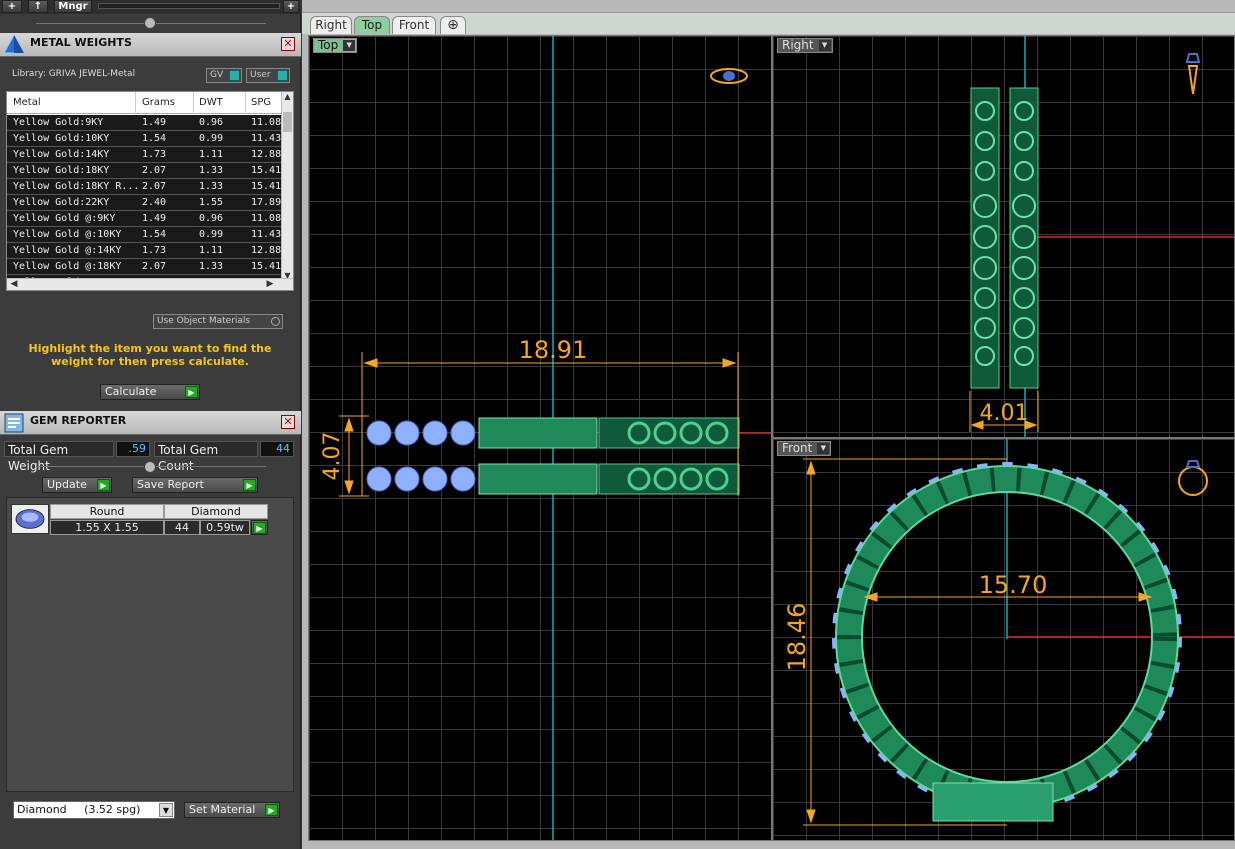 This screenshot has height=849, width=1235. I want to click on table-cell: 1.11, so click(211, 250).